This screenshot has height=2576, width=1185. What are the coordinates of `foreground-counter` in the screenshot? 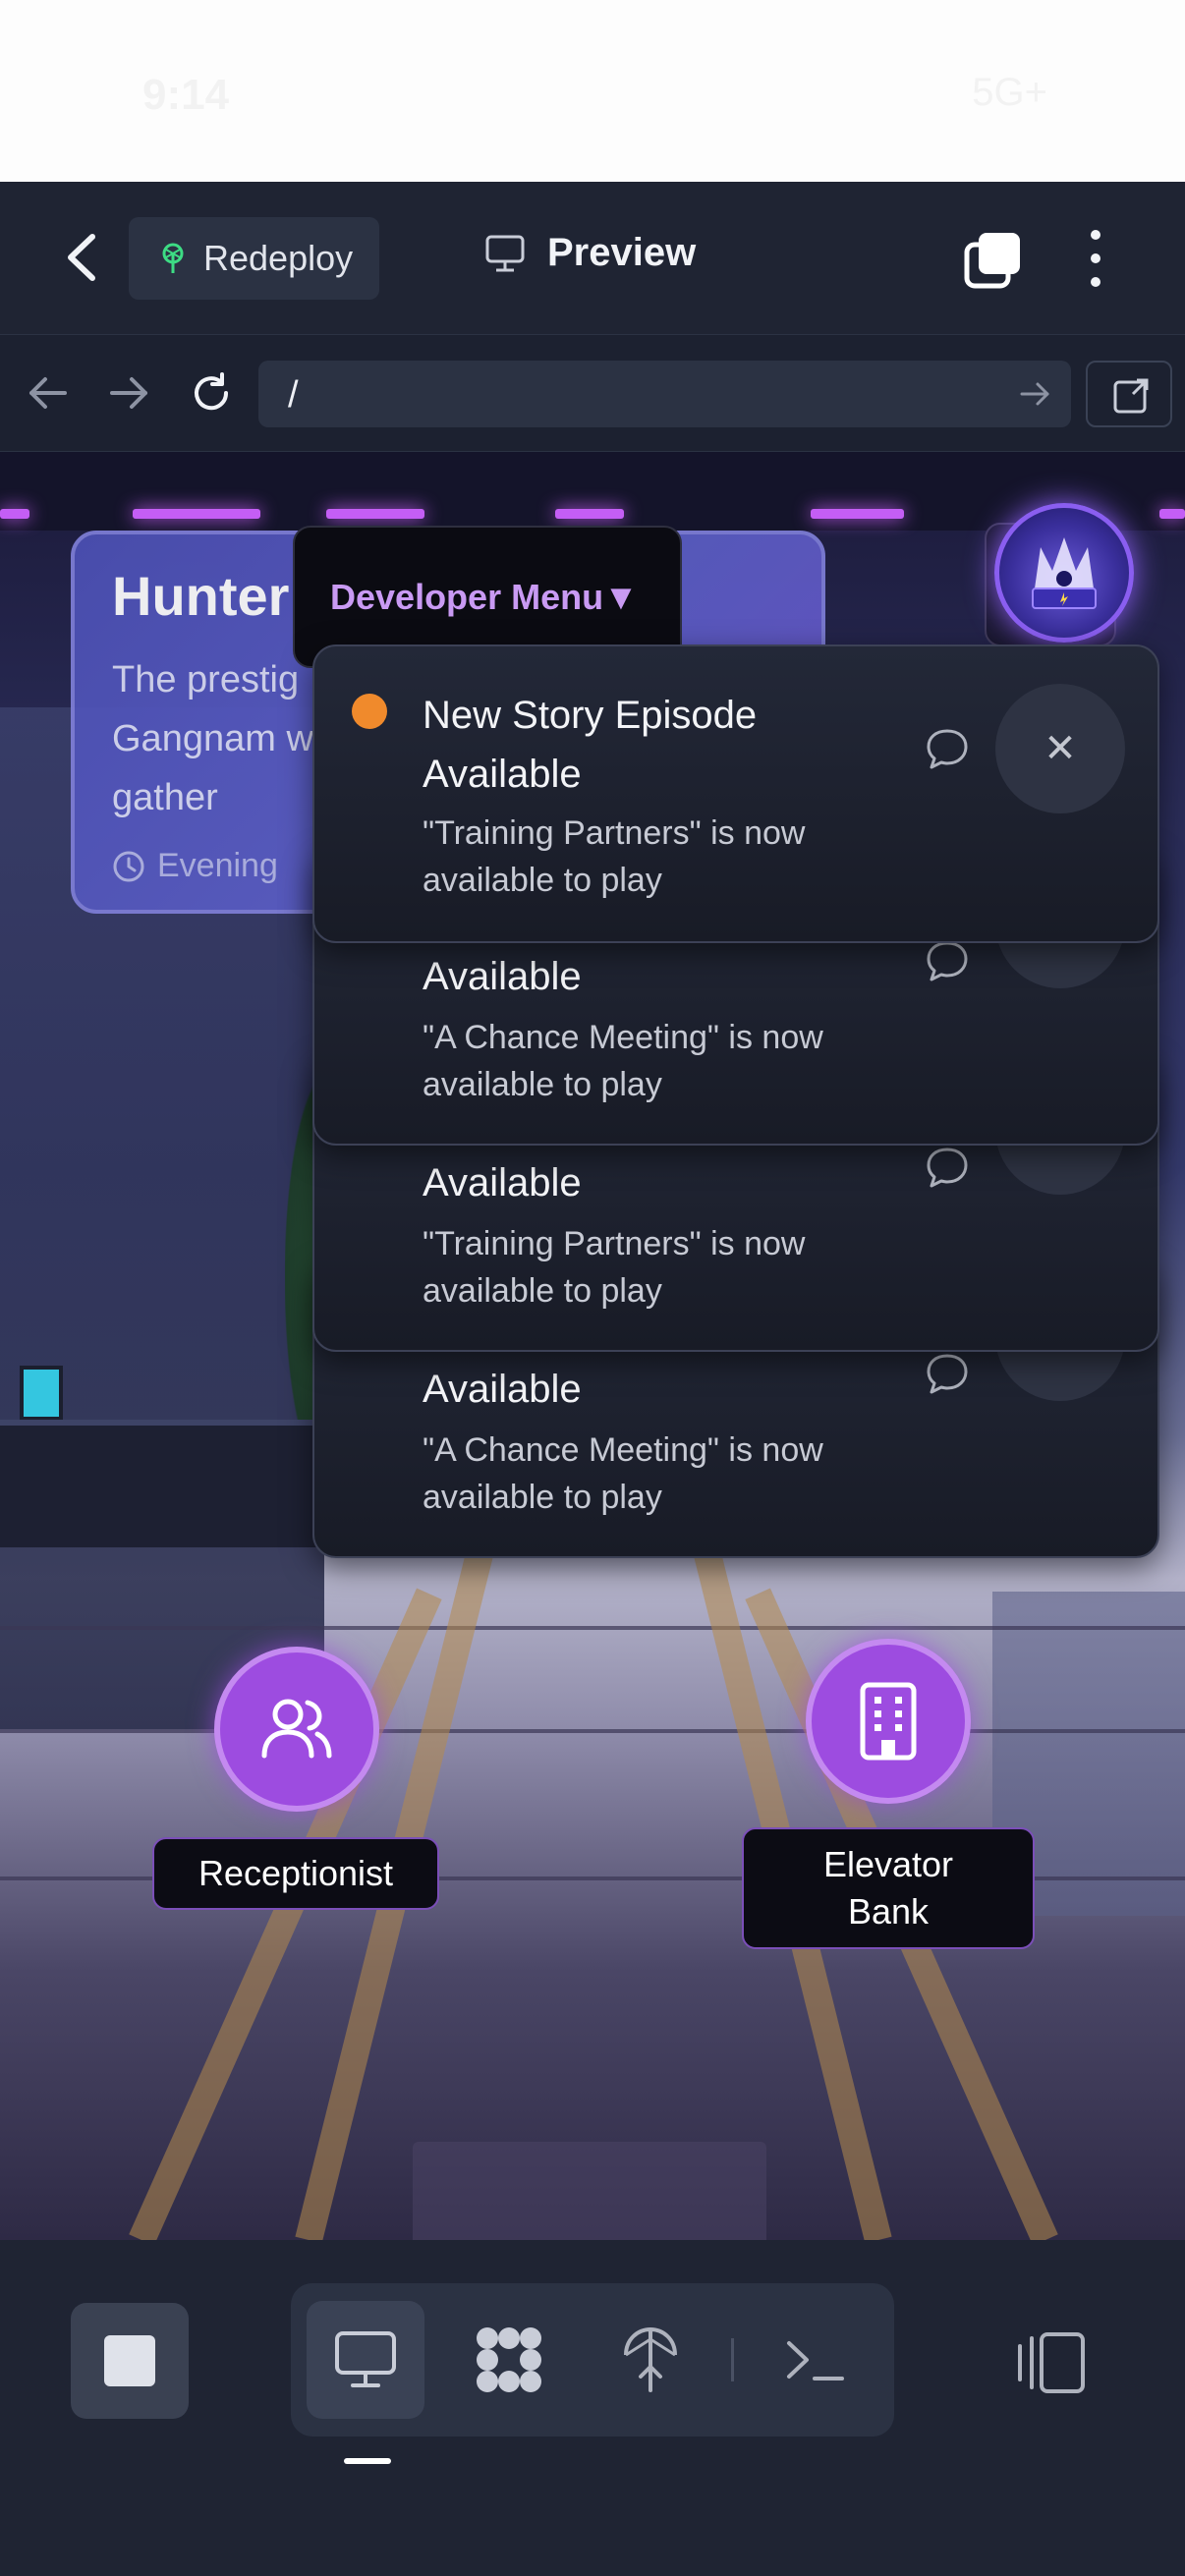 It's located at (590, 2191).